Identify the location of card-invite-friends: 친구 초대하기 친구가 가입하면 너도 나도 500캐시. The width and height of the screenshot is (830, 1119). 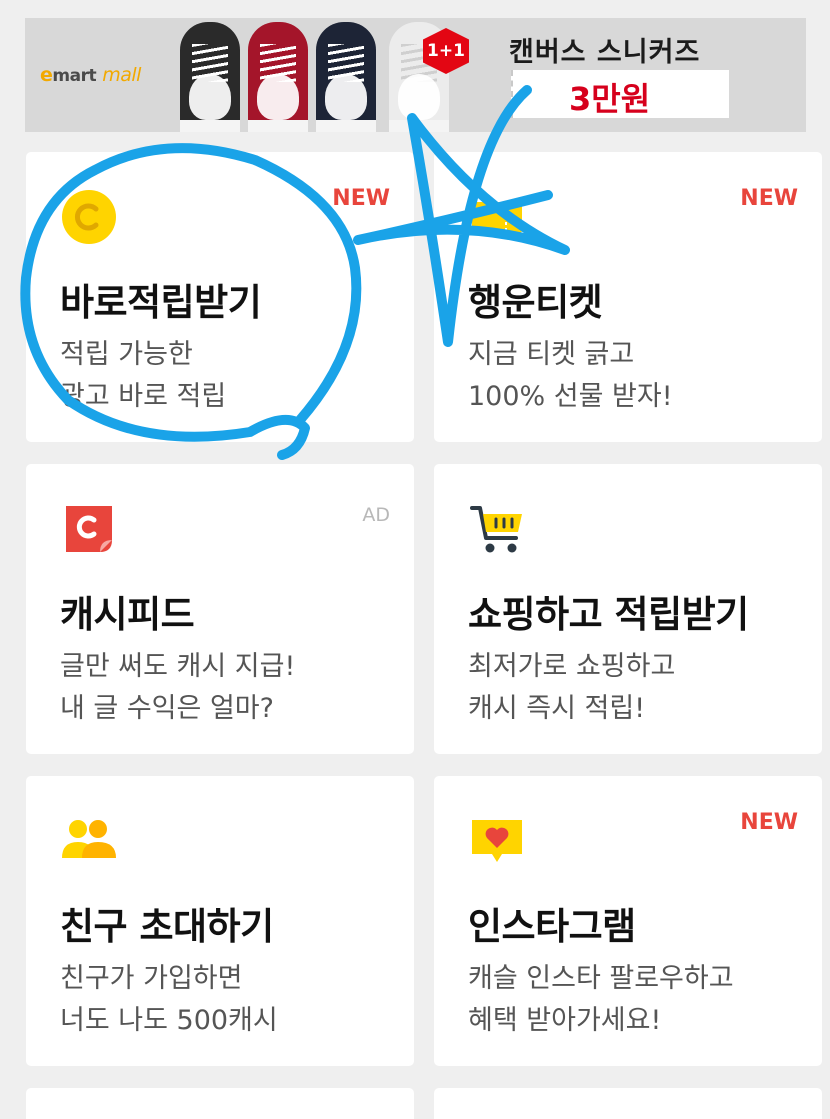
(220, 921).